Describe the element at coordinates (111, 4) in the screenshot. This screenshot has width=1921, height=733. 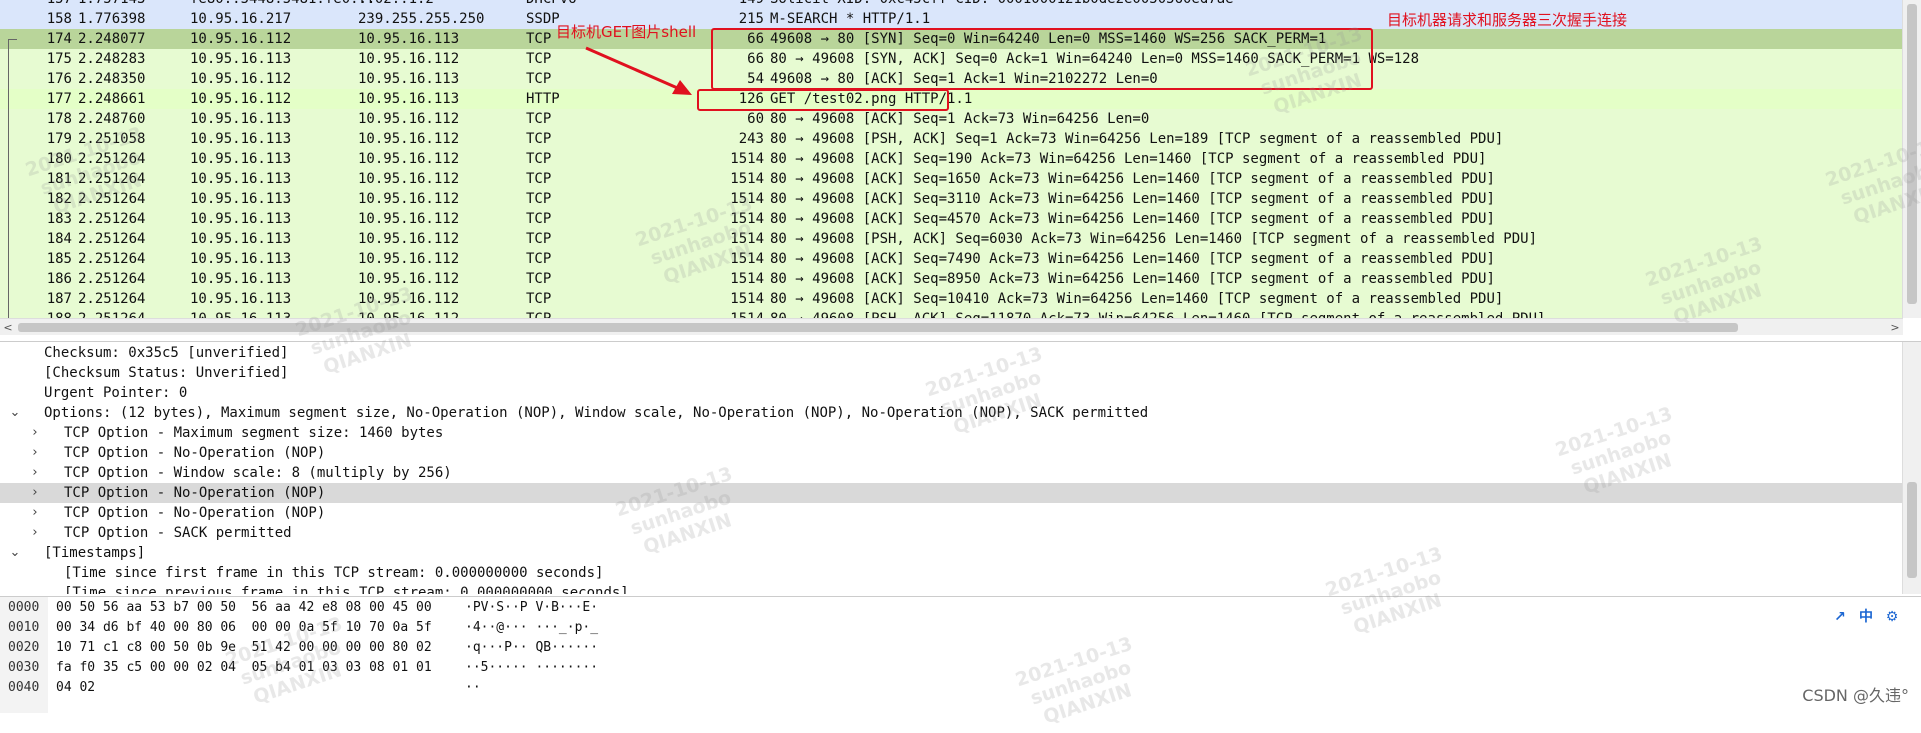
I see `packet-time-cell: 1.757143` at that location.